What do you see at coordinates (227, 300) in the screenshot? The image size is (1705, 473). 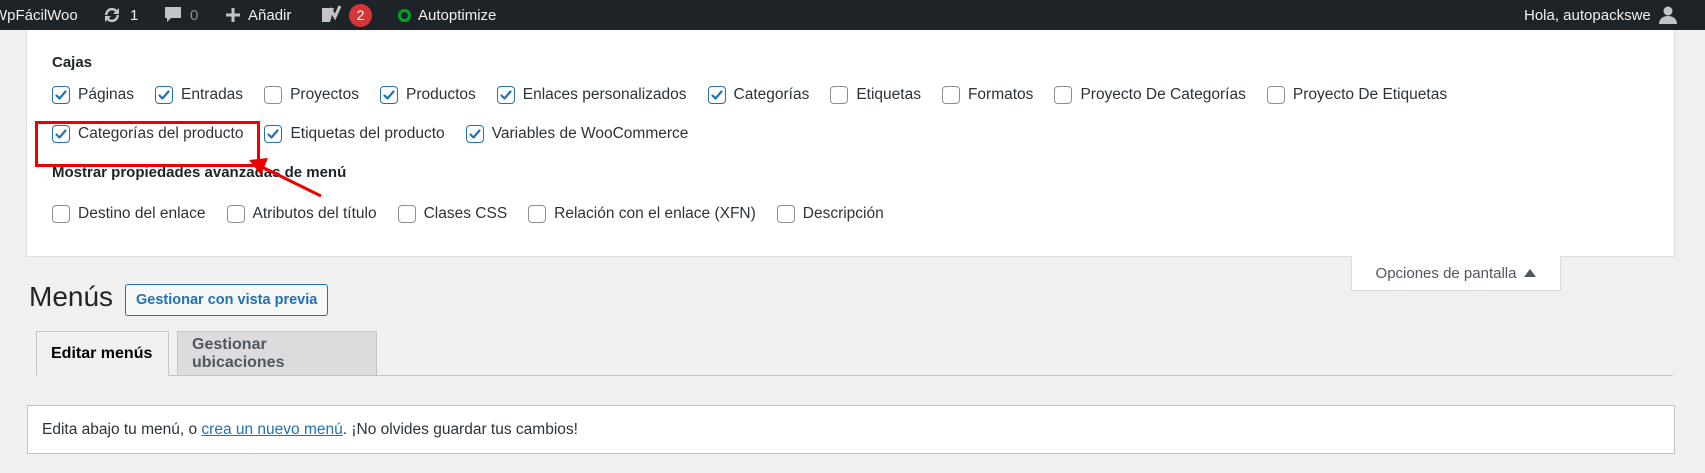 I see `manage-preview-button: Gestionar con vista previa` at bounding box center [227, 300].